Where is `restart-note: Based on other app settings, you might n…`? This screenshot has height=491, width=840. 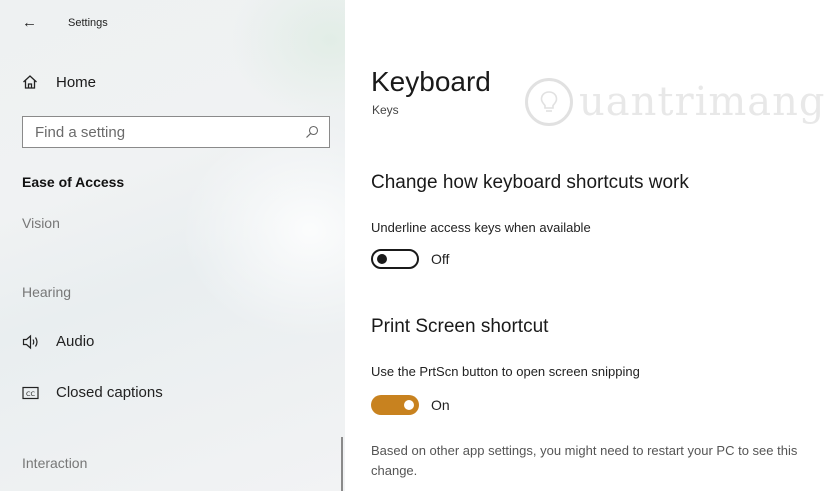 restart-note: Based on other app settings, you might n… is located at coordinates (584, 460).